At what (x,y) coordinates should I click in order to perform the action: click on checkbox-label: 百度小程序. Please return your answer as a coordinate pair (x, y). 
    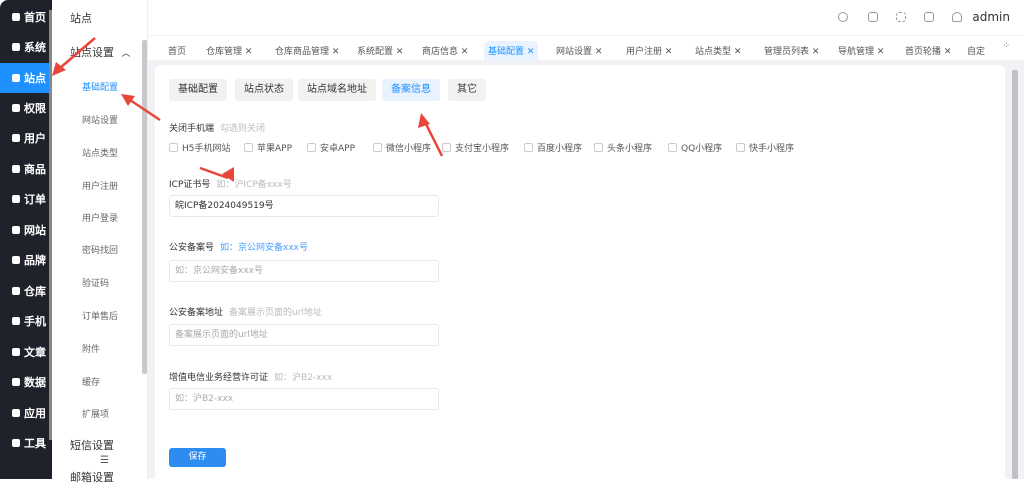
    Looking at the image, I should click on (560, 149).